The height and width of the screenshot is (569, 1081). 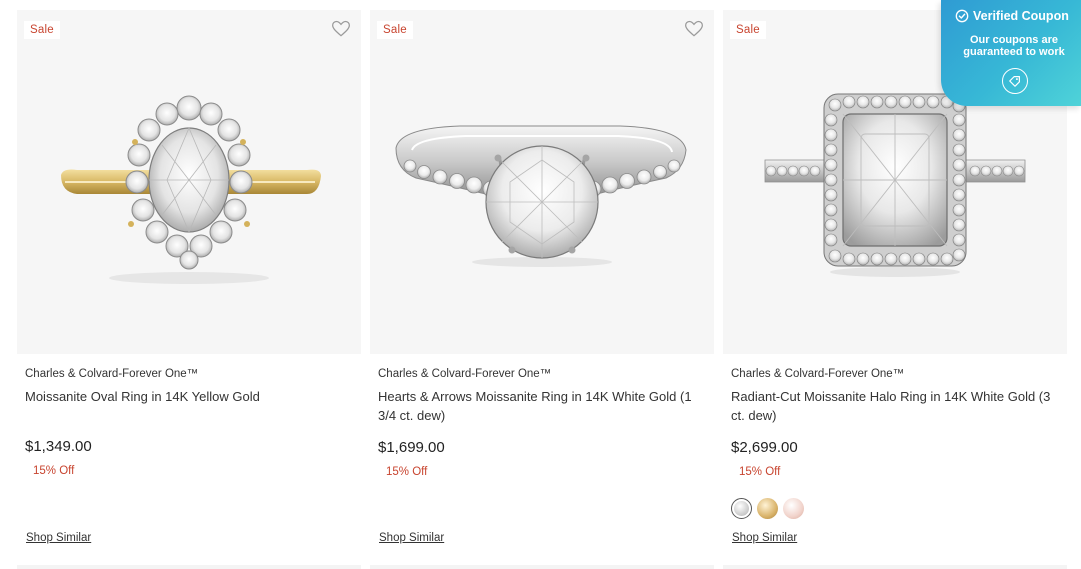 I want to click on coupon-subtitle: Our coupons are guaranteed to work, so click(x=1011, y=46).